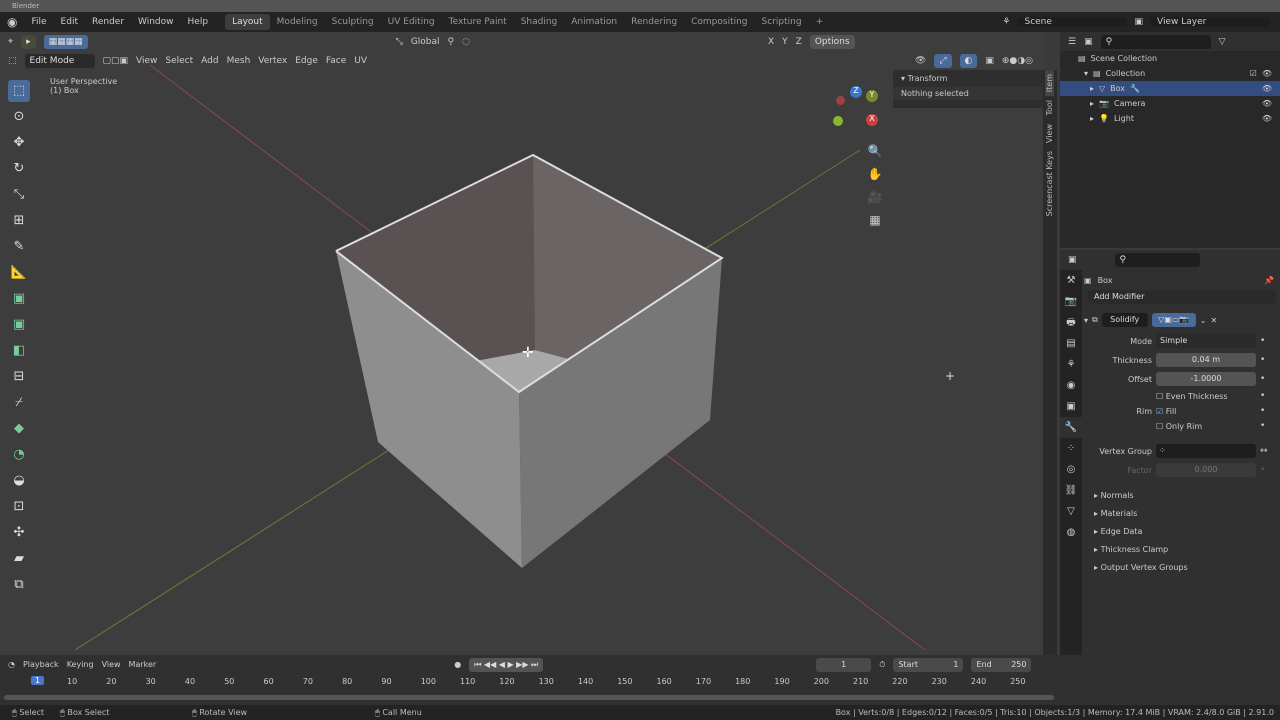  I want to click on bevel-tool-icon: ◧, so click(19, 351).